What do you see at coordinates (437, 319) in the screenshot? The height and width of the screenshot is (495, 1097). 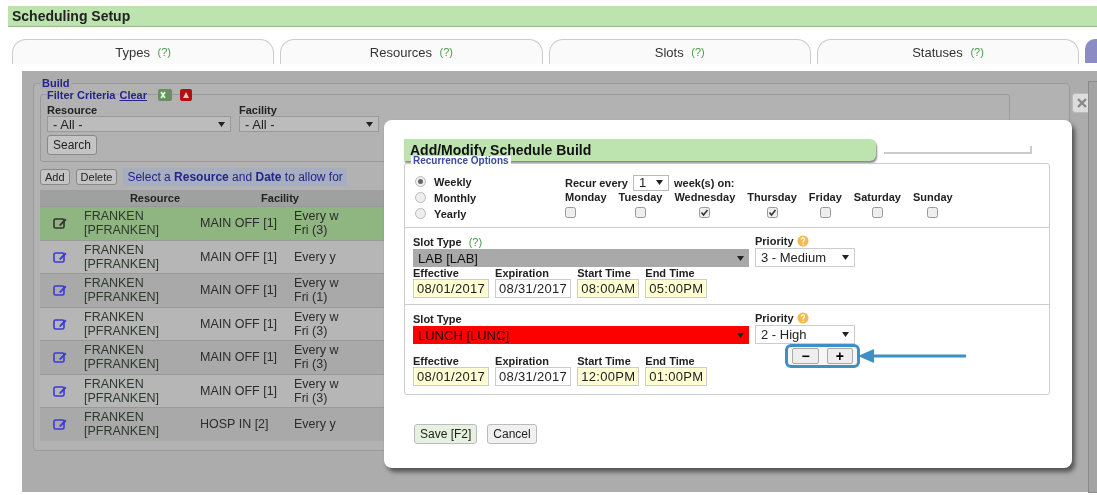 I see `field-label: Slot Type` at bounding box center [437, 319].